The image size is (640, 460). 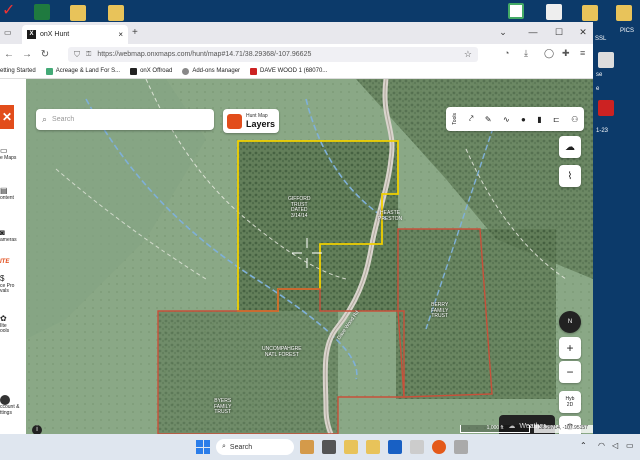 I want to click on chevron-down-icon: ⌄, so click(x=503, y=32).